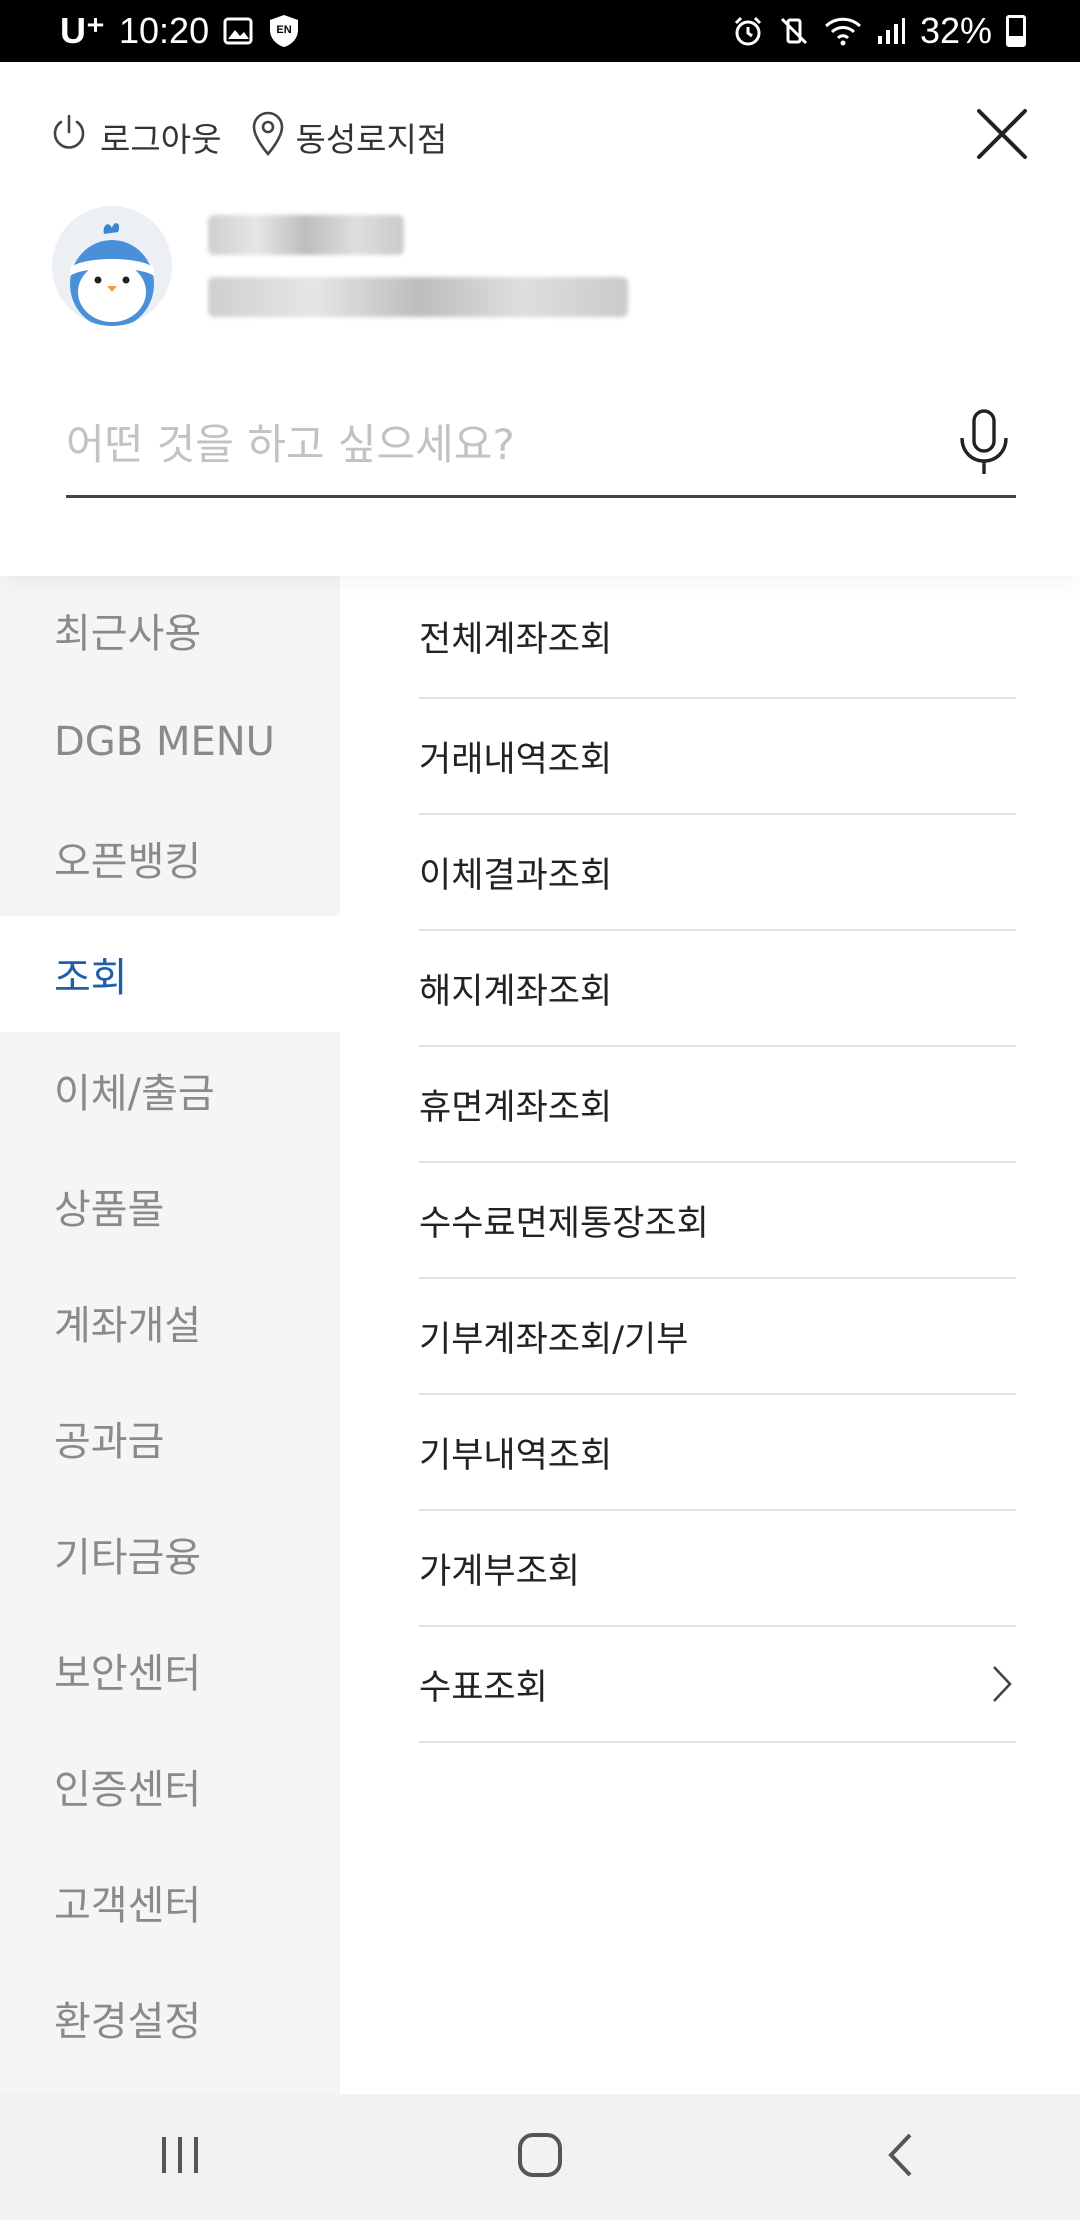  I want to click on sidebar-item-label: 계좌개설, so click(128, 1326).